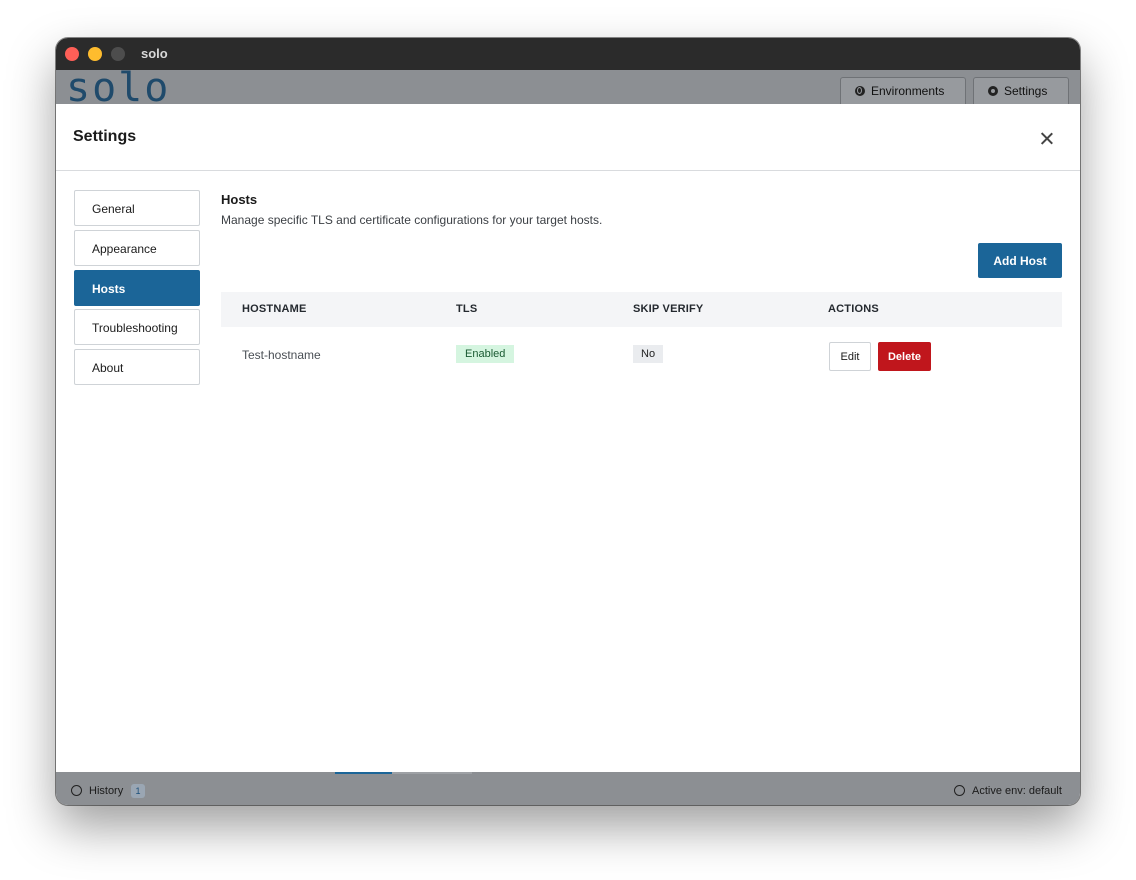  I want to click on status-bar: History 1 Active env: default, so click(568, 788).